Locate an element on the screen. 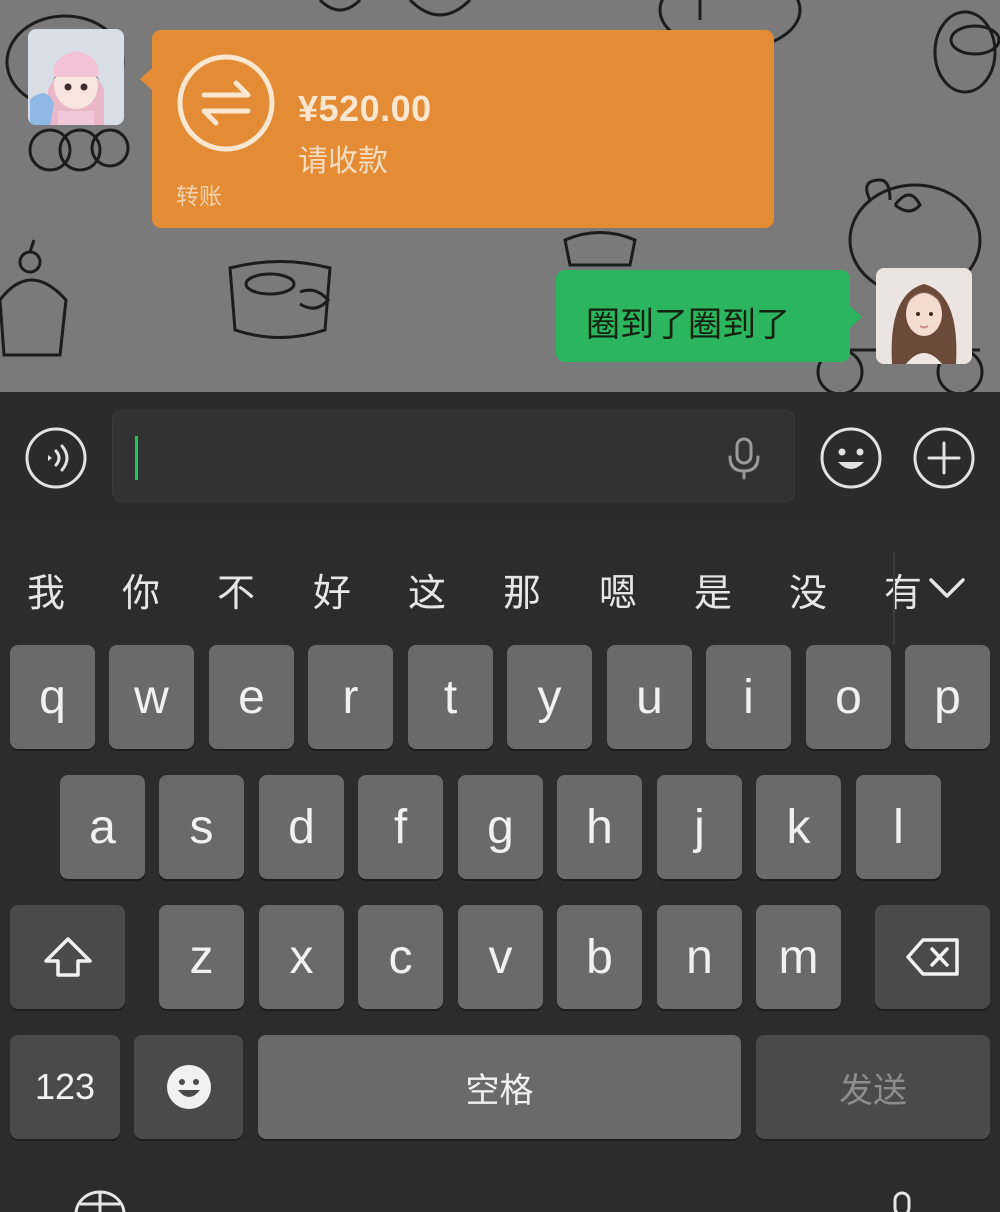 Image resolution: width=1000 pixels, height=1212 pixels. send-key: 发送 is located at coordinates (873, 1087).